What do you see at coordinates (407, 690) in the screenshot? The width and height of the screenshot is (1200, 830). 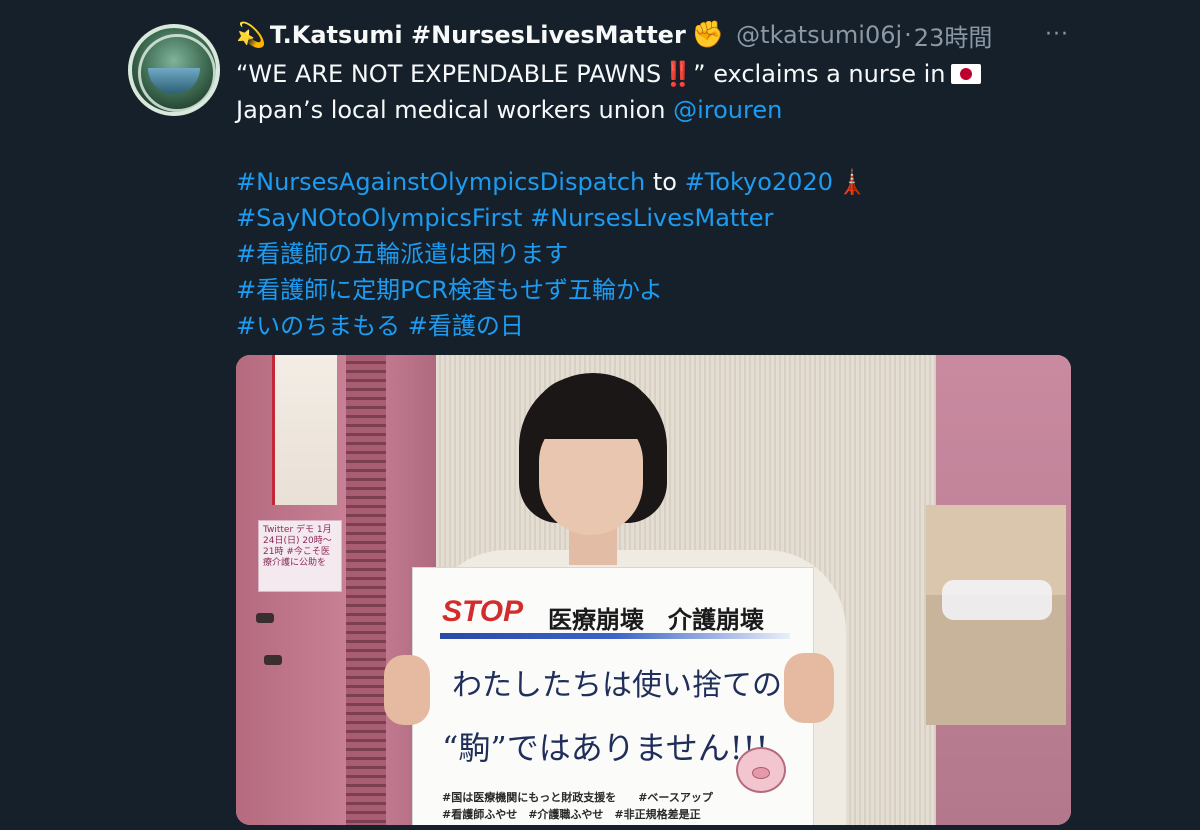 I see `left-hand` at bounding box center [407, 690].